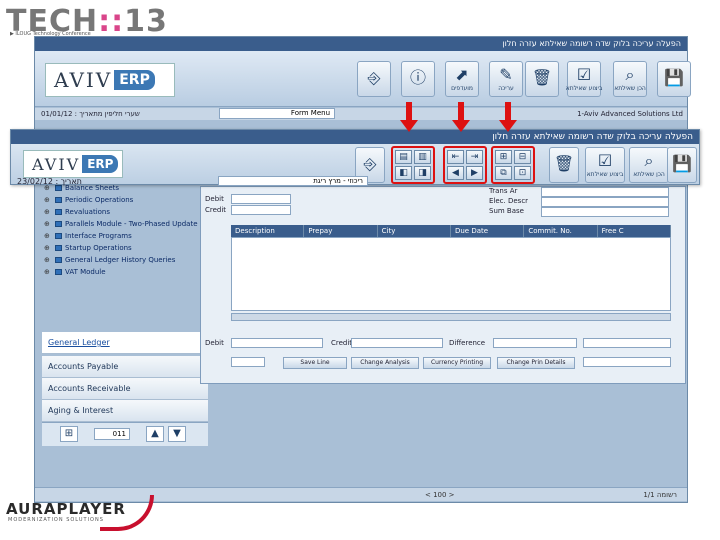 The width and height of the screenshot is (720, 540). I want to click on module-code-field: 011, so click(112, 434).